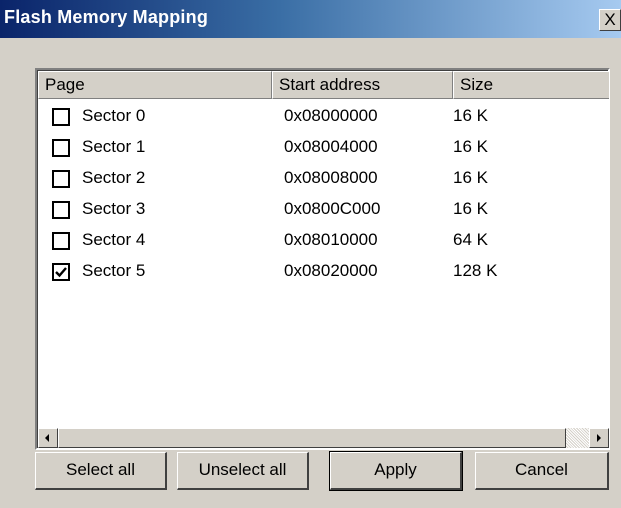  I want to click on list-header: Page Start address Size, so click(323, 85).